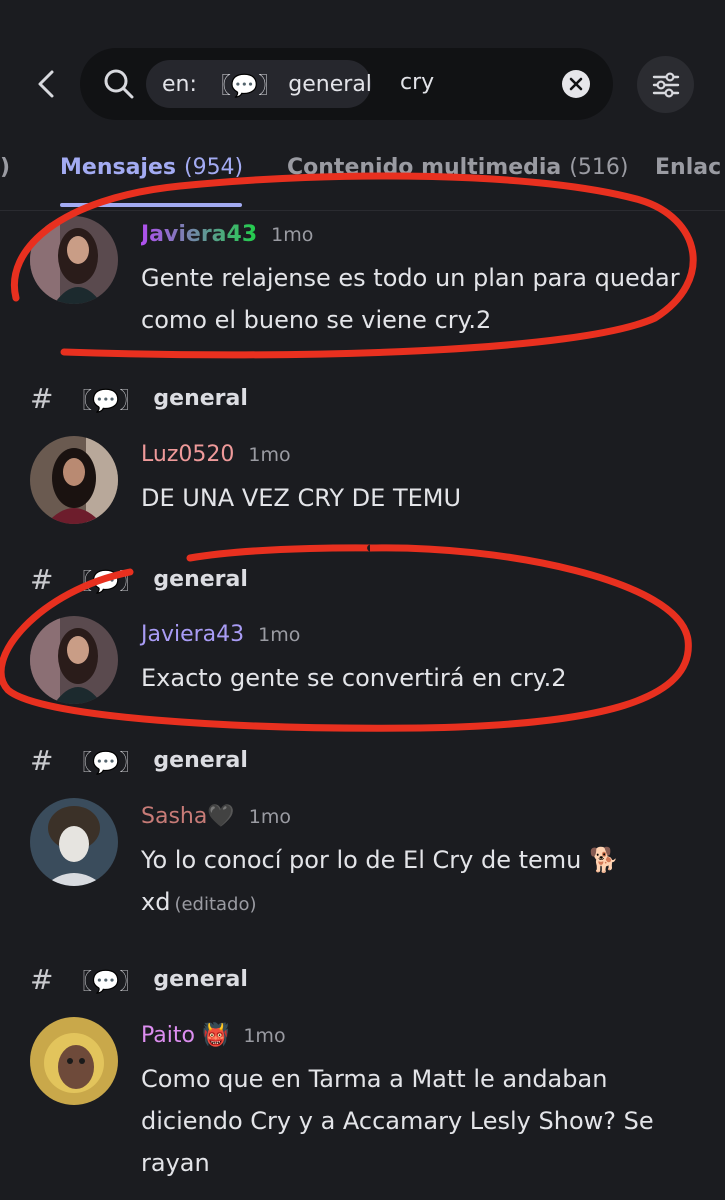  What do you see at coordinates (599, 167) in the screenshot?
I see `tab-count: (516)` at bounding box center [599, 167].